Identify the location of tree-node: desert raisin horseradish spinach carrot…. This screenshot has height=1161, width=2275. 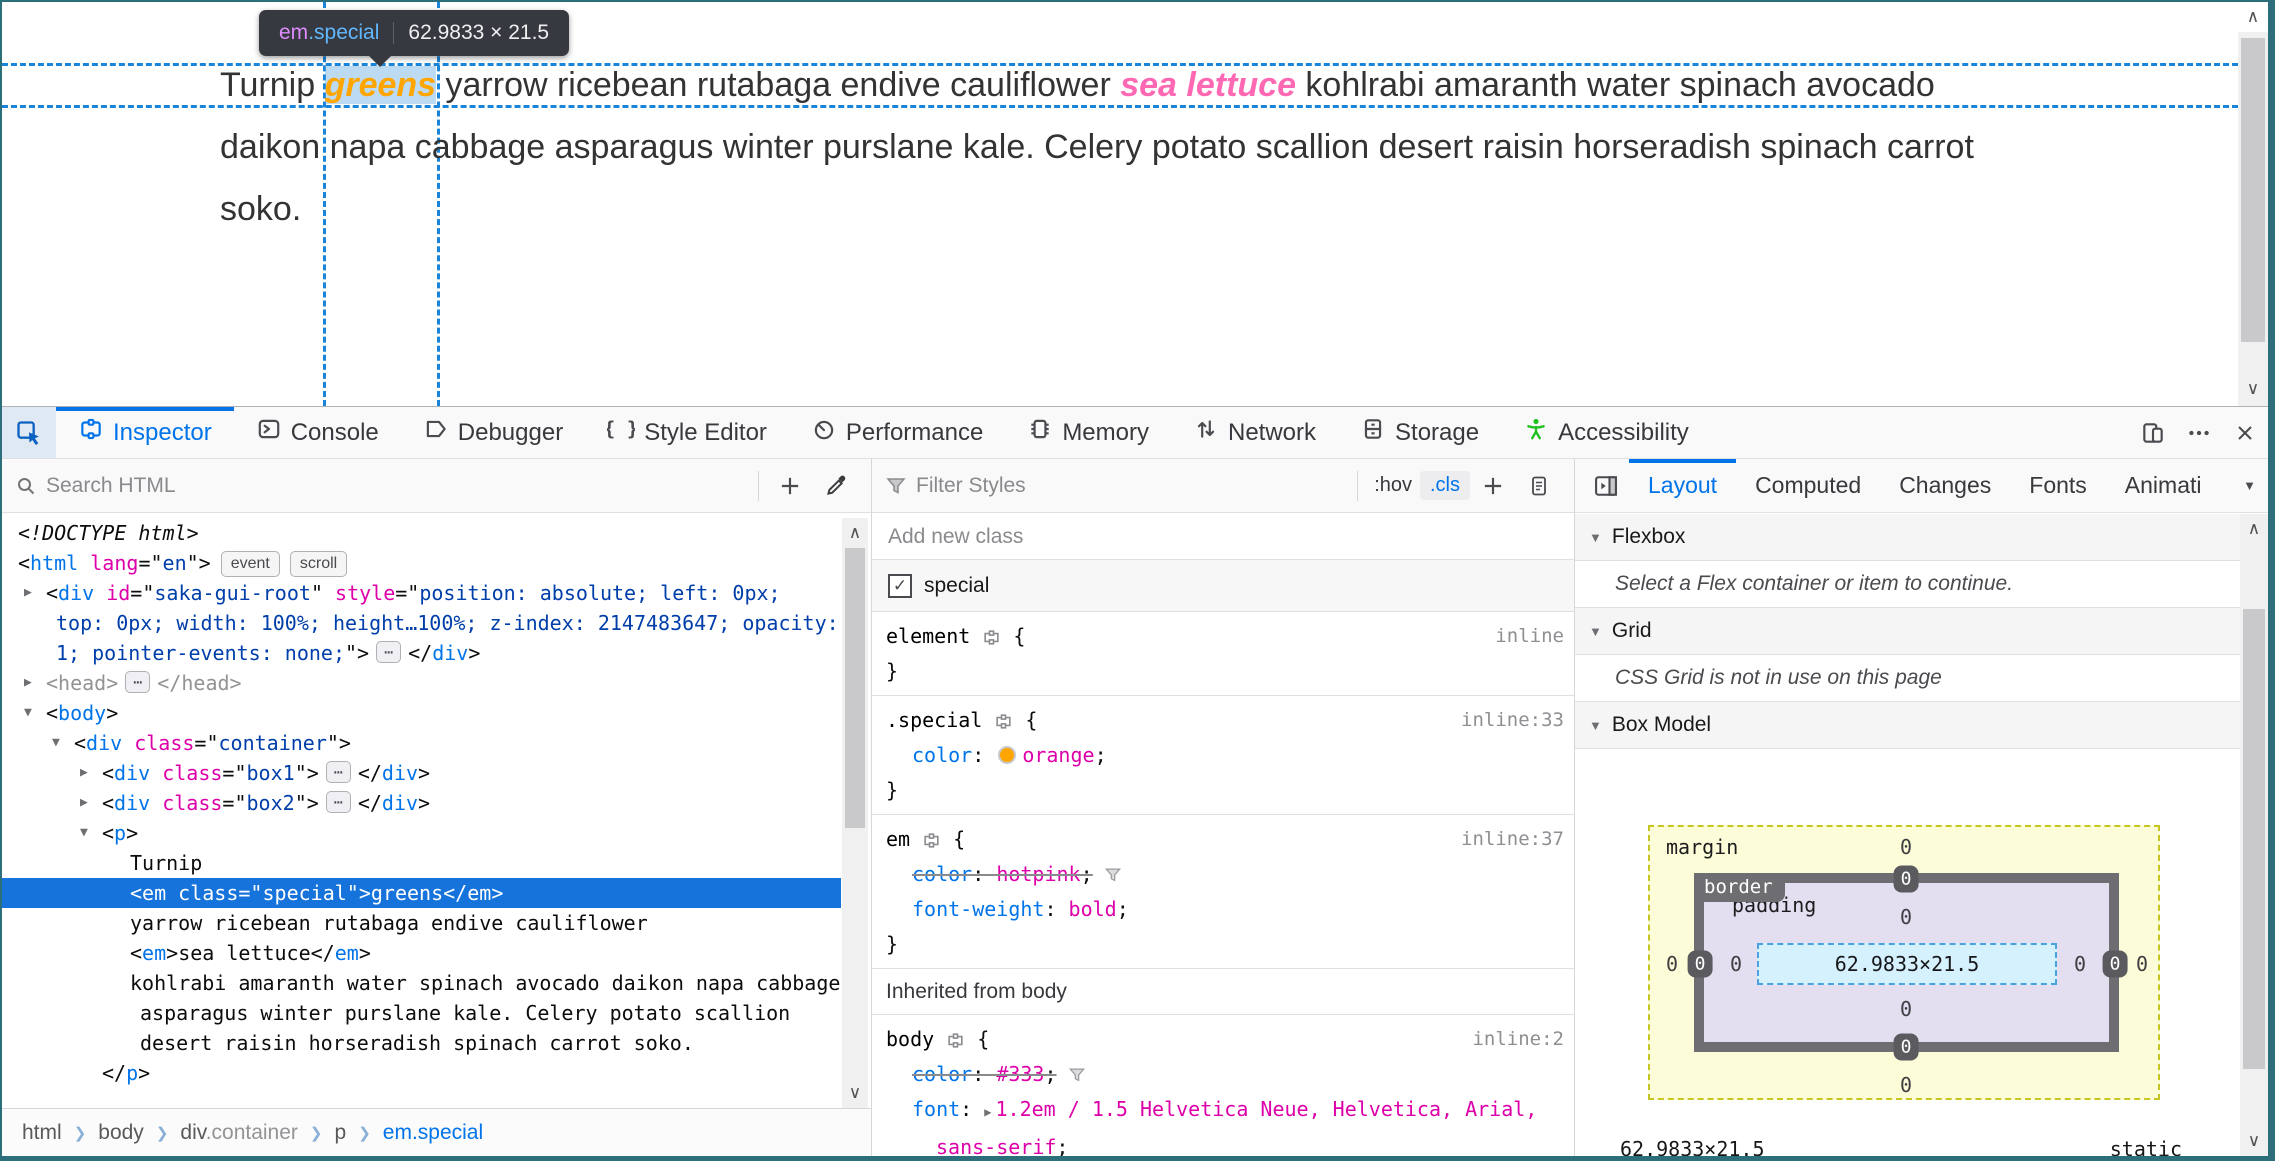
(421, 1043).